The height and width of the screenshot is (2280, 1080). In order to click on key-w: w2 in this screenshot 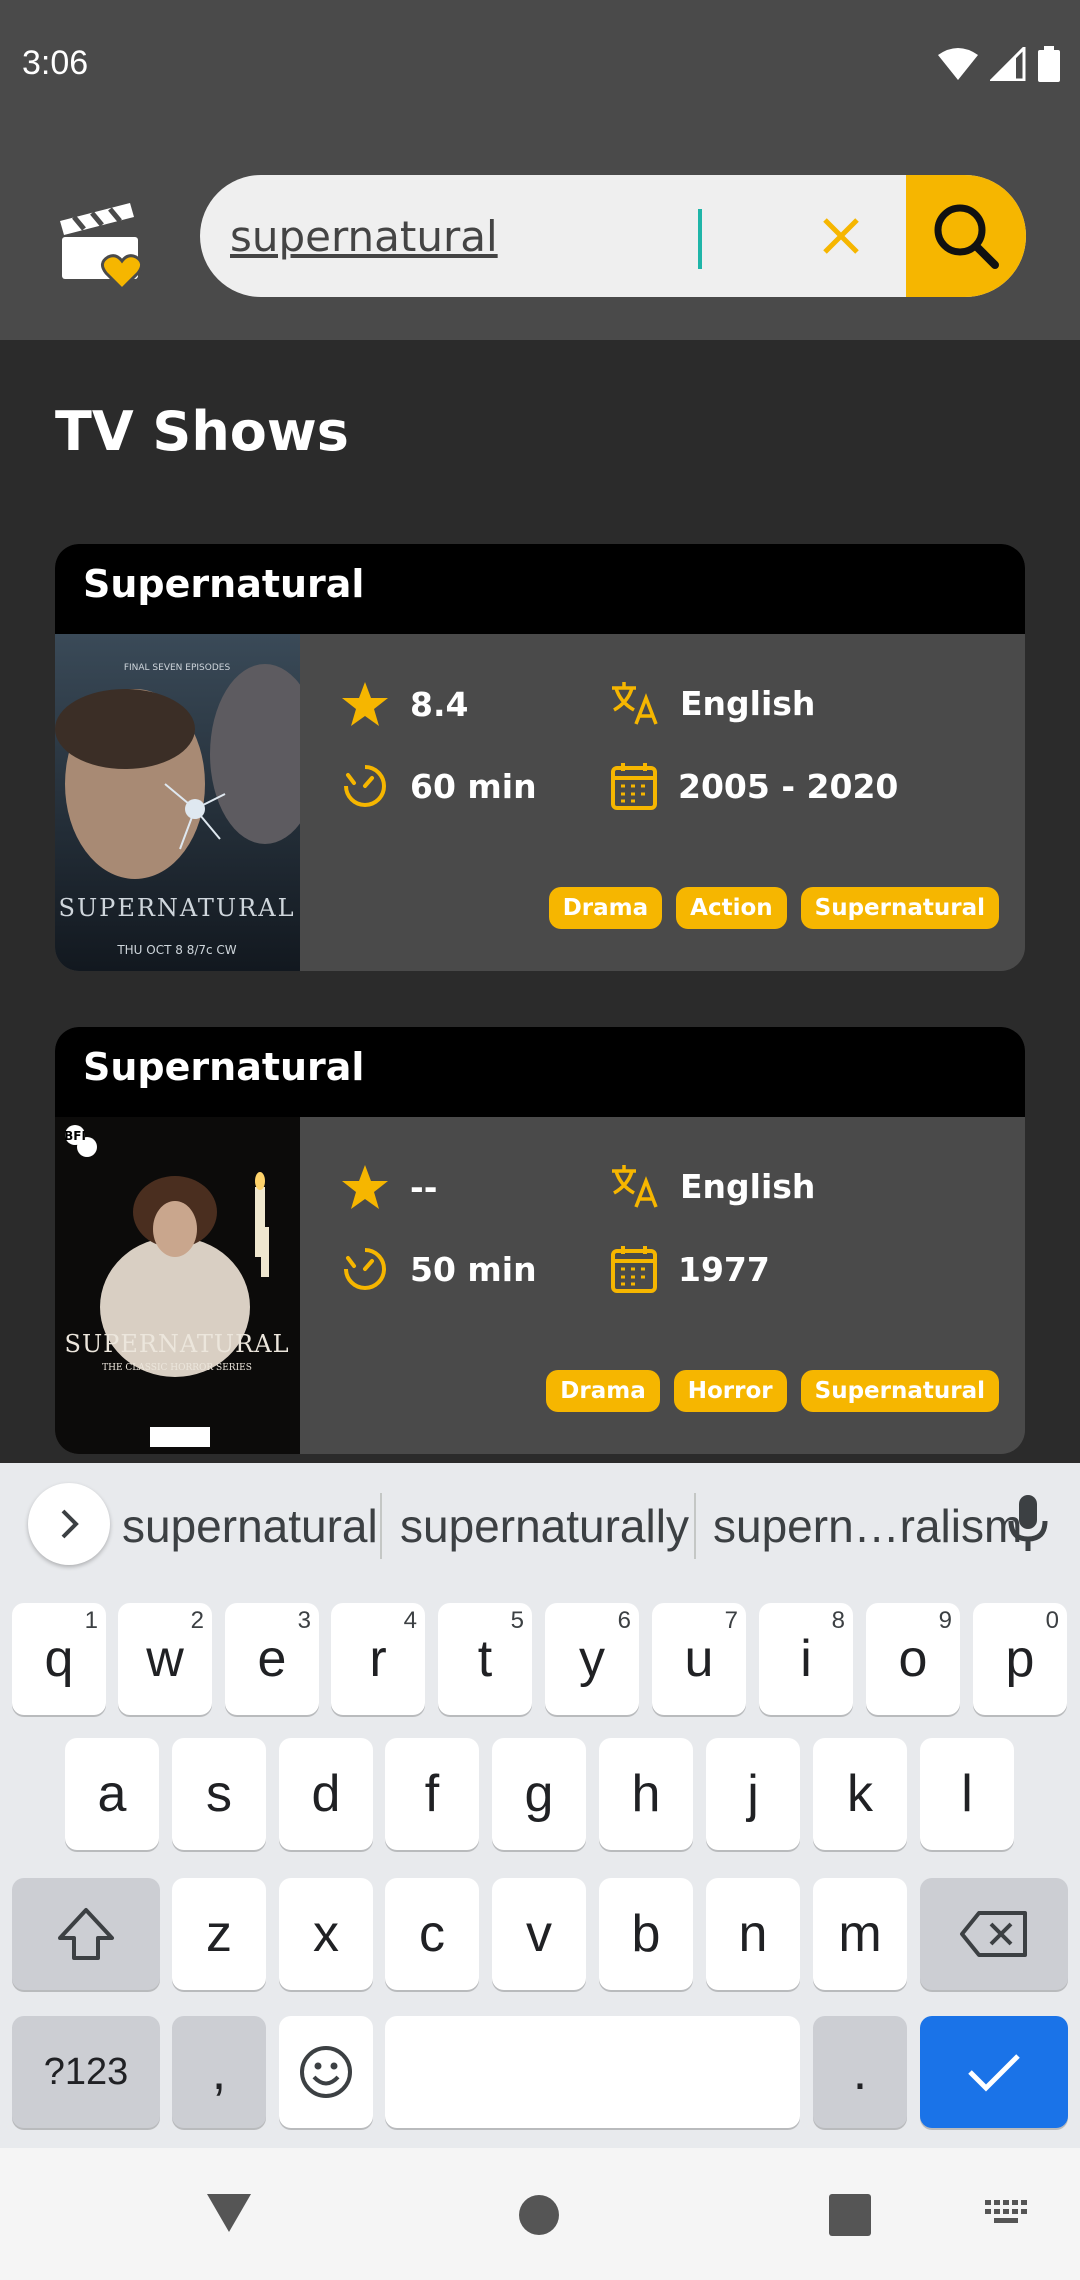, I will do `click(165, 1659)`.